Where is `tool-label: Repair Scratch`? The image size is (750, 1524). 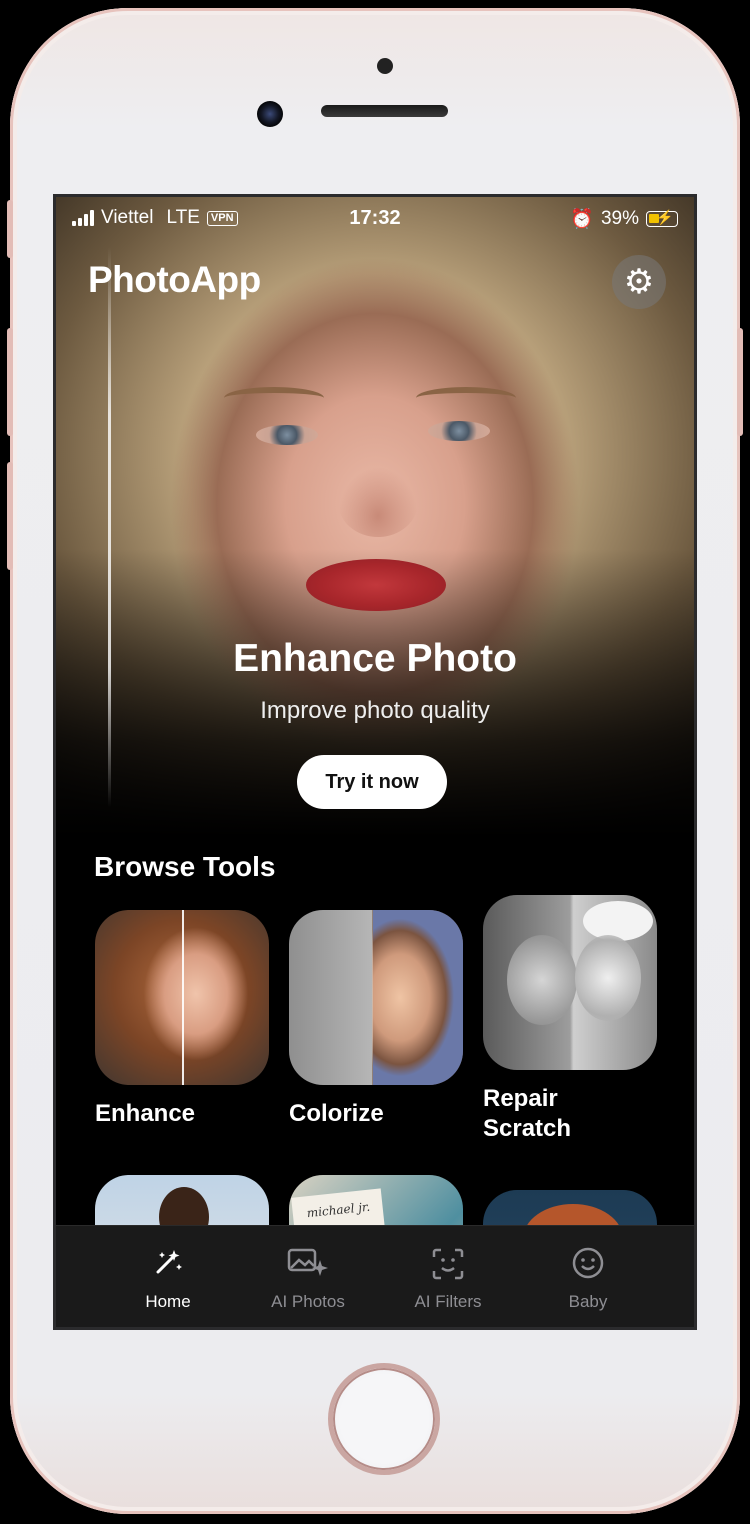 tool-label: Repair Scratch is located at coordinates (527, 1113).